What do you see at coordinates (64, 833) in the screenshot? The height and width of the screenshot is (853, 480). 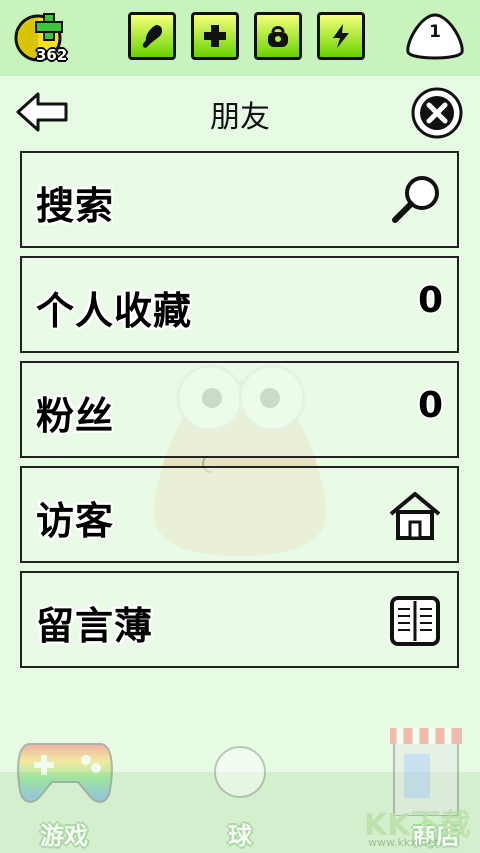 I see `nav-label-games: 游戏` at bounding box center [64, 833].